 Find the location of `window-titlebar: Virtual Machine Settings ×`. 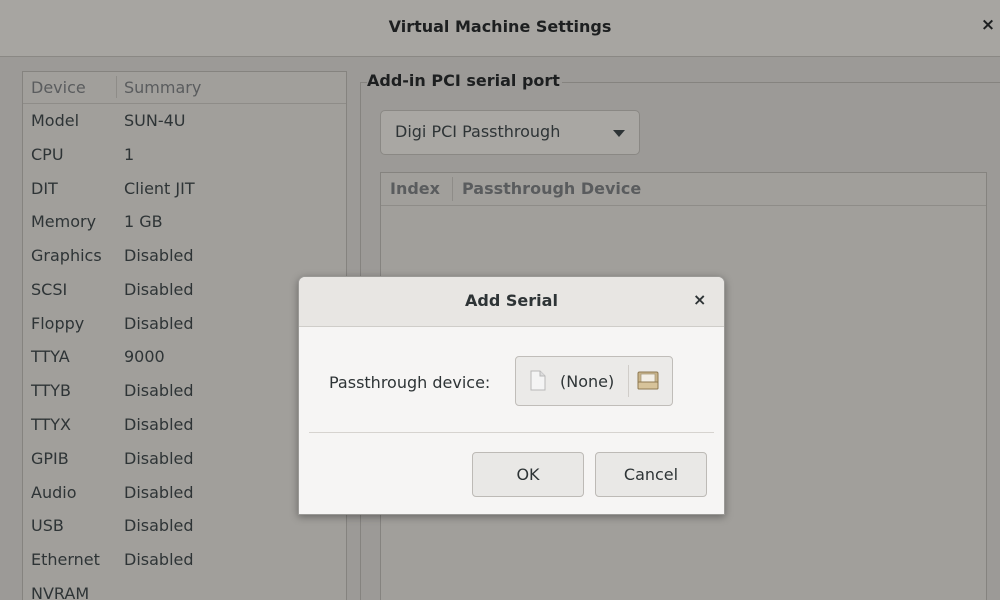

window-titlebar: Virtual Machine Settings × is located at coordinates (500, 28).